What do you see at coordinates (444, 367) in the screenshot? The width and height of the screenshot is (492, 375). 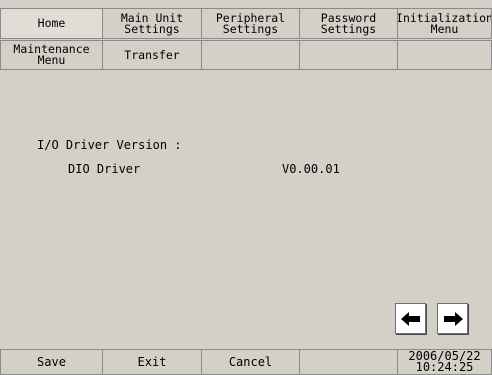 I see `time-text: 10:24:25` at bounding box center [444, 367].